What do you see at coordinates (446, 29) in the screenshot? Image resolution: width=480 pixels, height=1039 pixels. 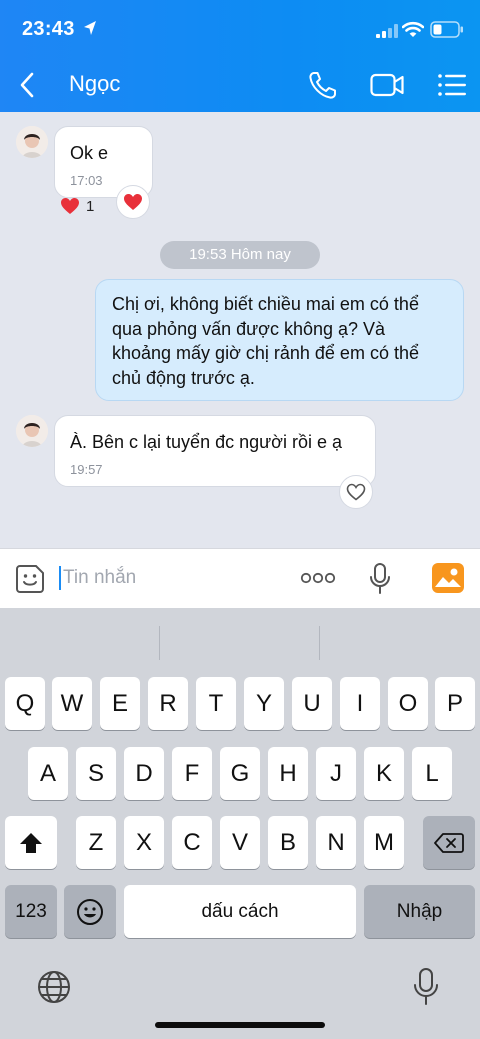 I see `battery-icon` at bounding box center [446, 29].